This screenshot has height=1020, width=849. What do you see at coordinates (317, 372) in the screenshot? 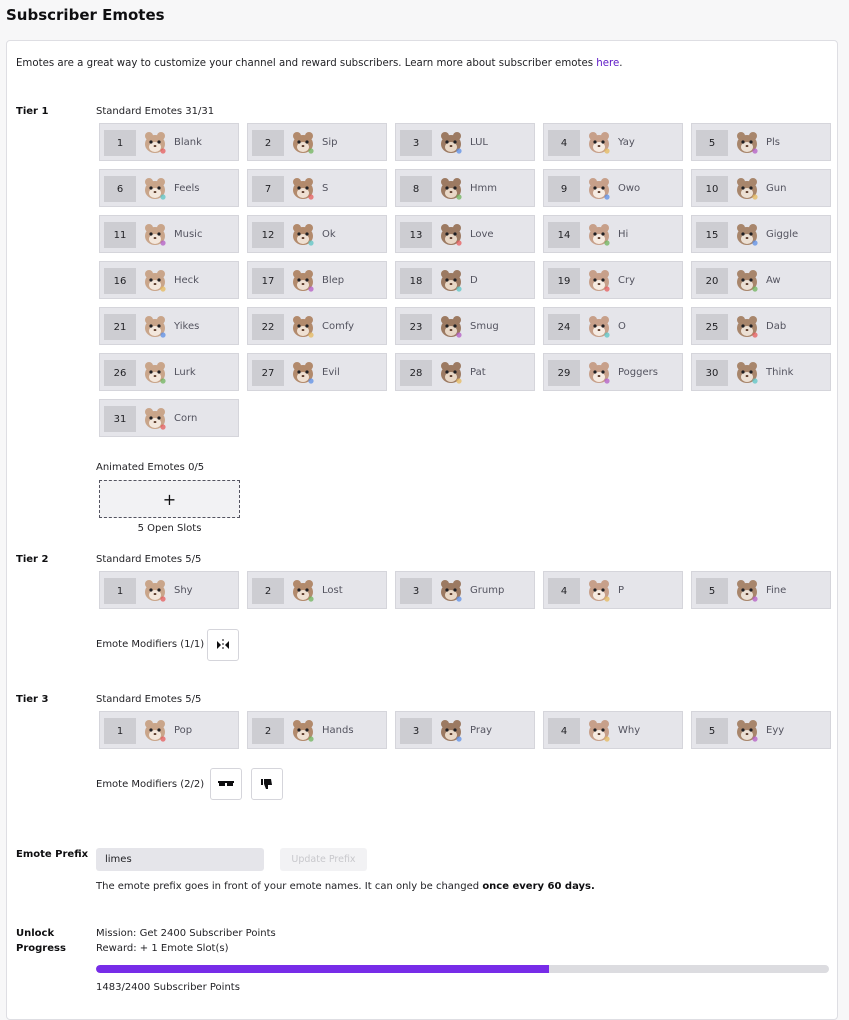
I see `emote-slot-evil: 27 Evil` at bounding box center [317, 372].